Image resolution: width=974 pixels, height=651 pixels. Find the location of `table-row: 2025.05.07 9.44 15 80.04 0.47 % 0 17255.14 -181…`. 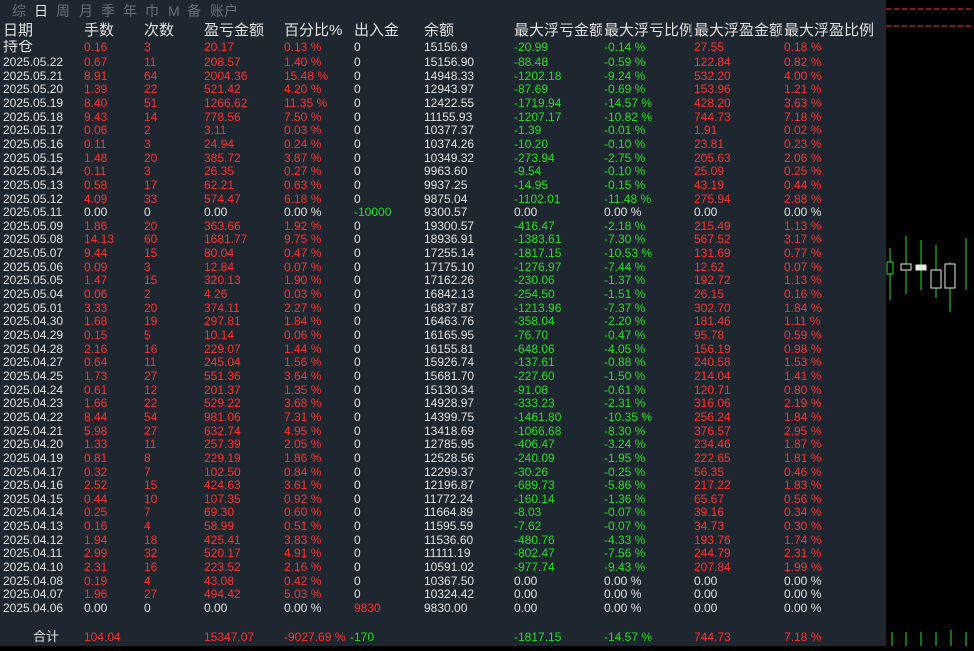

table-row: 2025.05.07 9.44 15 80.04 0.47 % 0 17255.14 -181… is located at coordinates (443, 253).